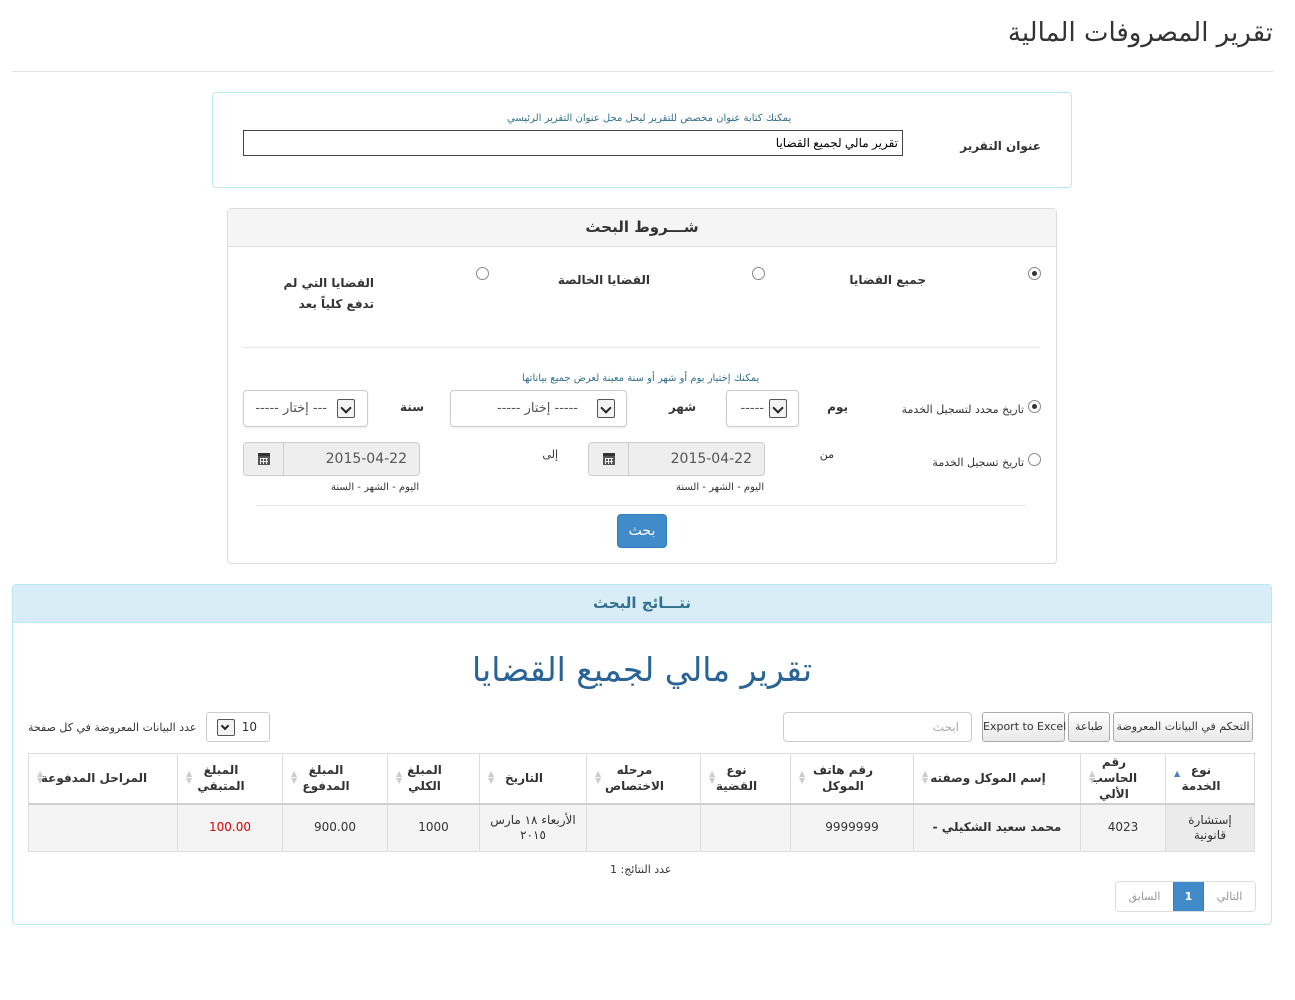  Describe the element at coordinates (1210, 779) in the screenshot. I see `column-header-service-type: نوع الخدمة ▲` at that location.